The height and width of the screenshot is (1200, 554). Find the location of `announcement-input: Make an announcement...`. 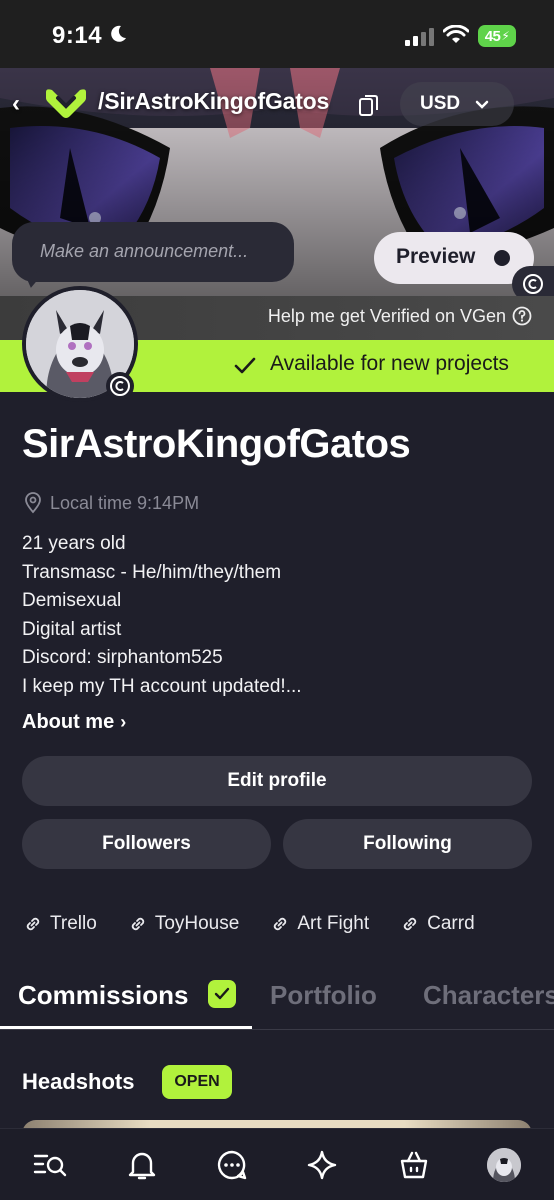

announcement-input: Make an announcement... is located at coordinates (153, 252).